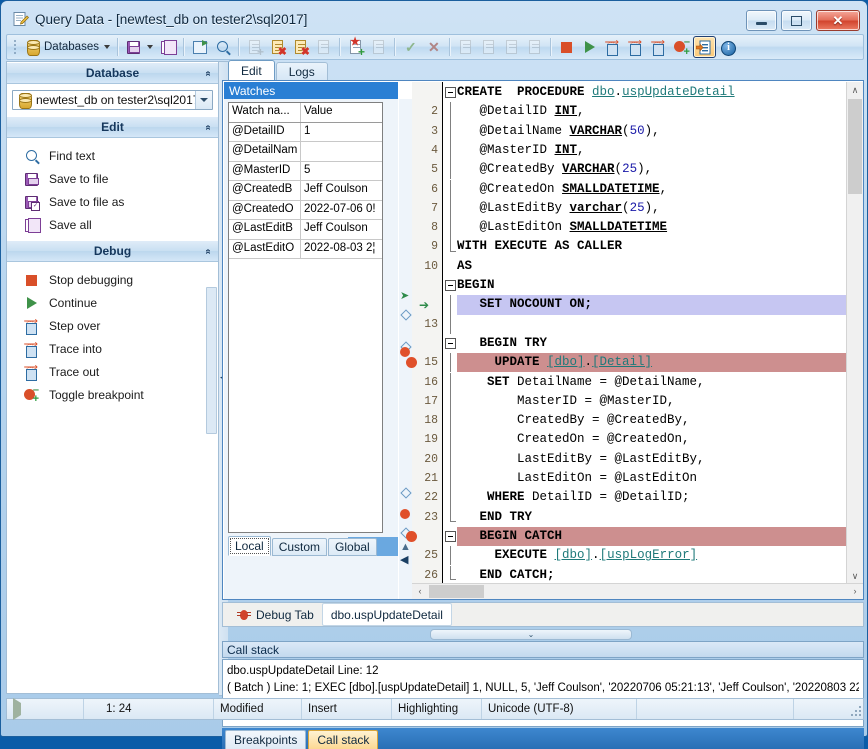 The width and height of the screenshot is (868, 749). Describe the element at coordinates (305, 249) in the screenshot. I see `table-row: @LastEditO 2022-08-03 2¦` at that location.